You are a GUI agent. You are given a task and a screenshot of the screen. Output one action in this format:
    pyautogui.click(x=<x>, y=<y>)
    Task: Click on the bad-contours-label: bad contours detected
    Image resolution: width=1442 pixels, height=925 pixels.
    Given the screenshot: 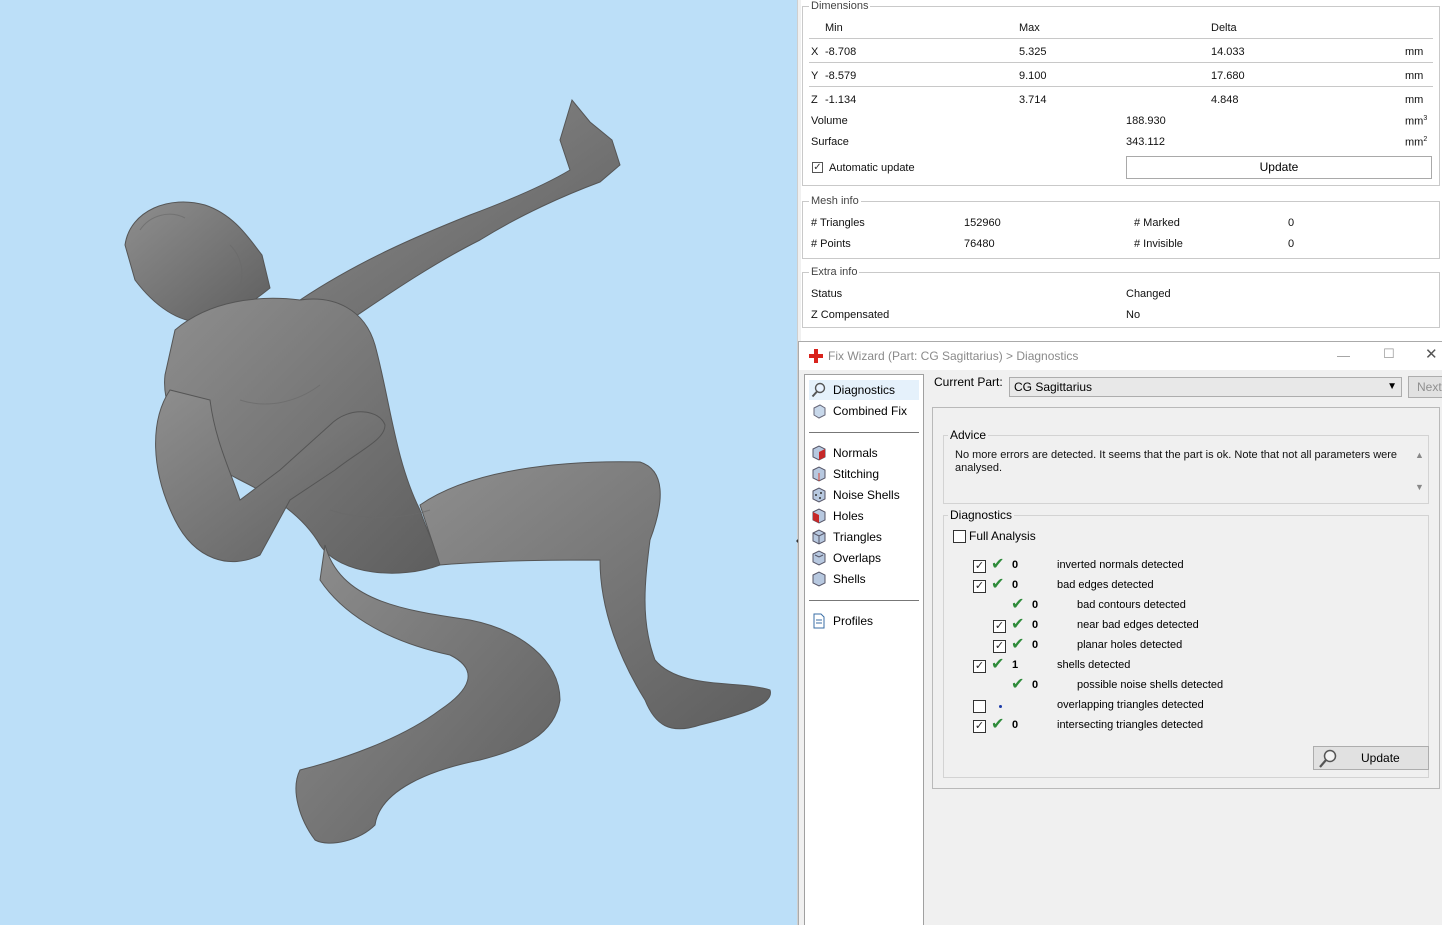 What is the action you would take?
    pyautogui.click(x=1131, y=605)
    